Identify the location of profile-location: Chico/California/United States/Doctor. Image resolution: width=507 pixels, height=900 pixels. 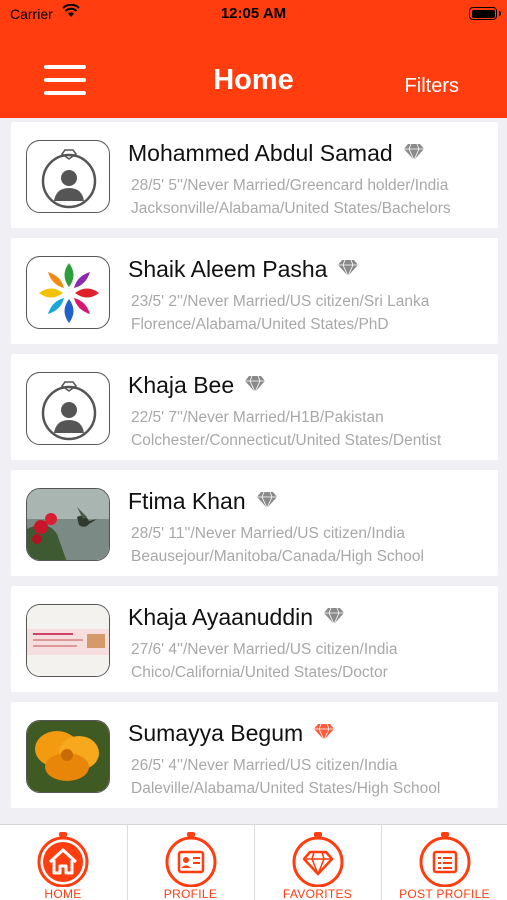
(259, 672).